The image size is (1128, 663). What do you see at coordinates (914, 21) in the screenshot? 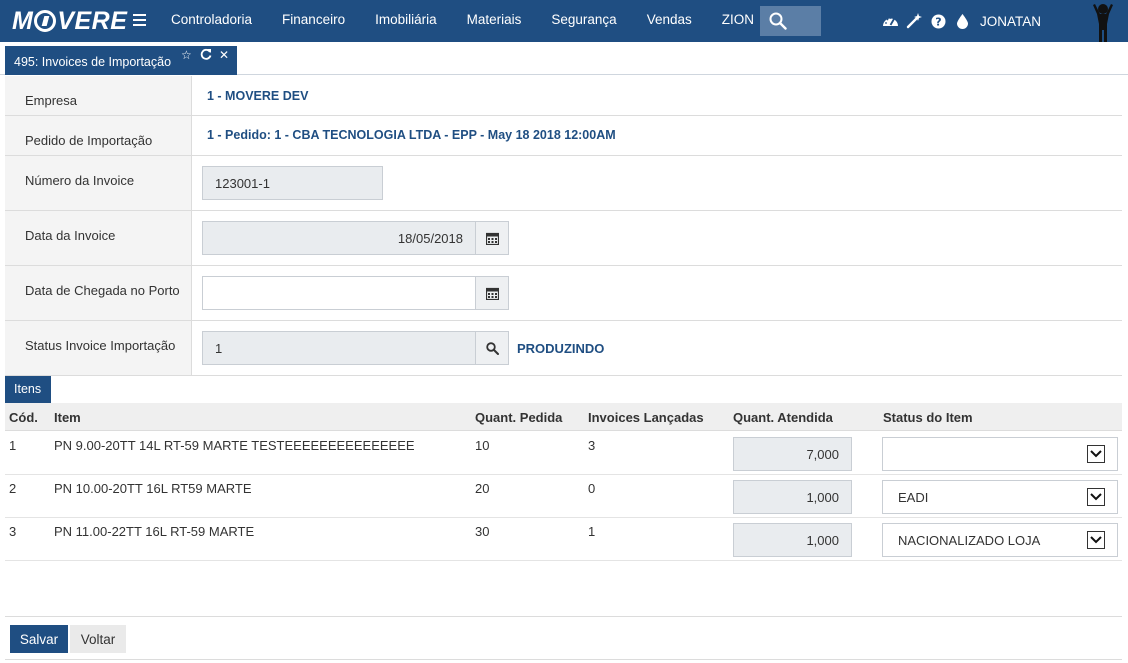
I see `magic-wand-icon` at bounding box center [914, 21].